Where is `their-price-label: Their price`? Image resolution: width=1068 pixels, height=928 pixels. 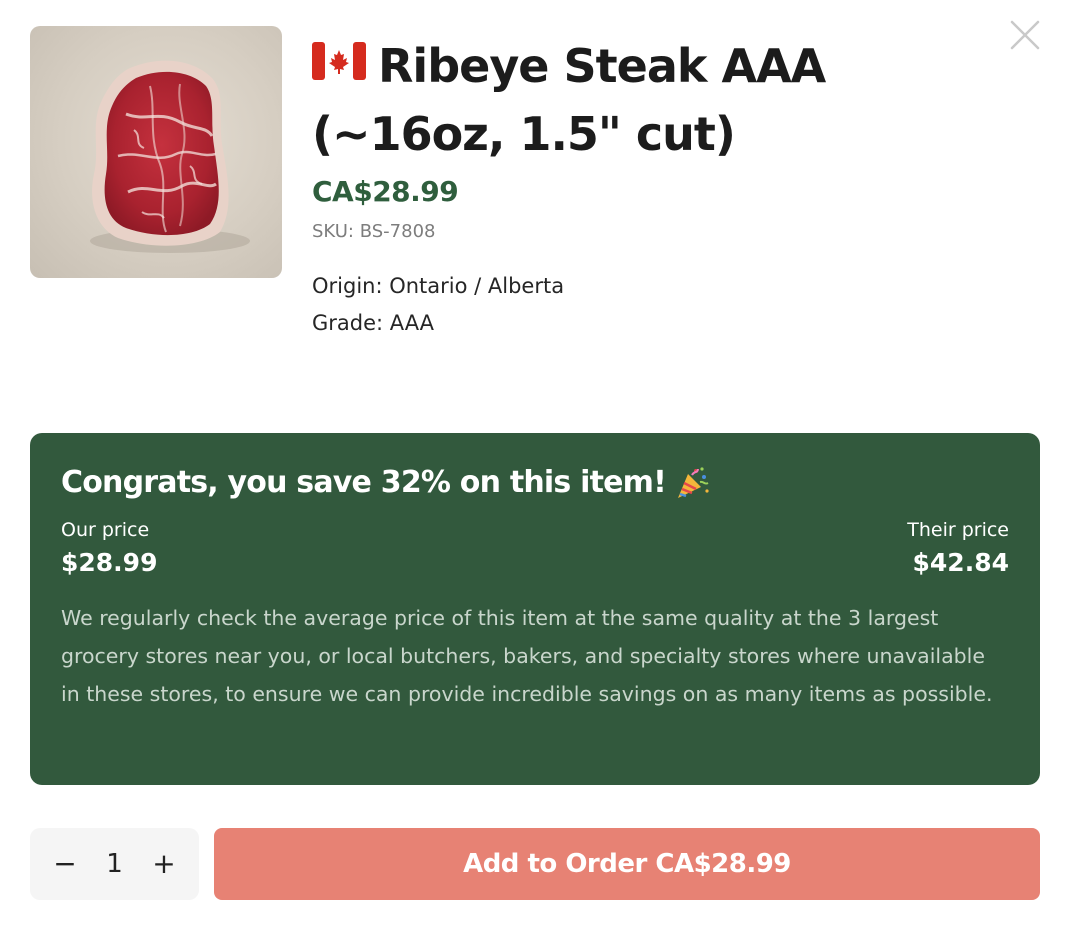
their-price-label: Their price is located at coordinates (958, 530).